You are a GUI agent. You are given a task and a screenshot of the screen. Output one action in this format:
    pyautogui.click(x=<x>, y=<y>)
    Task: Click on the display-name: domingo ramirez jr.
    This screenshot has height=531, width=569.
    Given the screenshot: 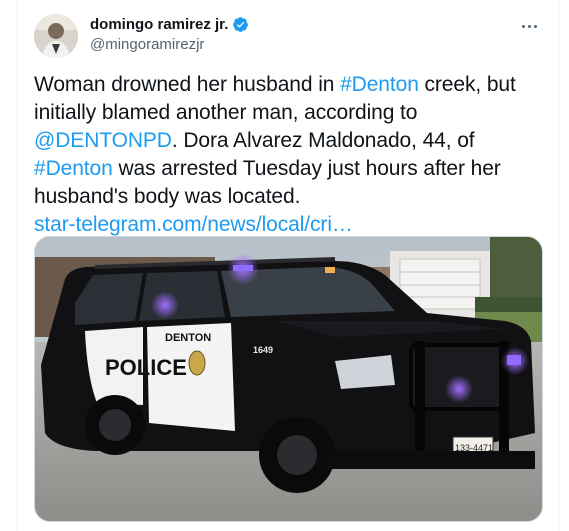 What is the action you would take?
    pyautogui.click(x=159, y=24)
    